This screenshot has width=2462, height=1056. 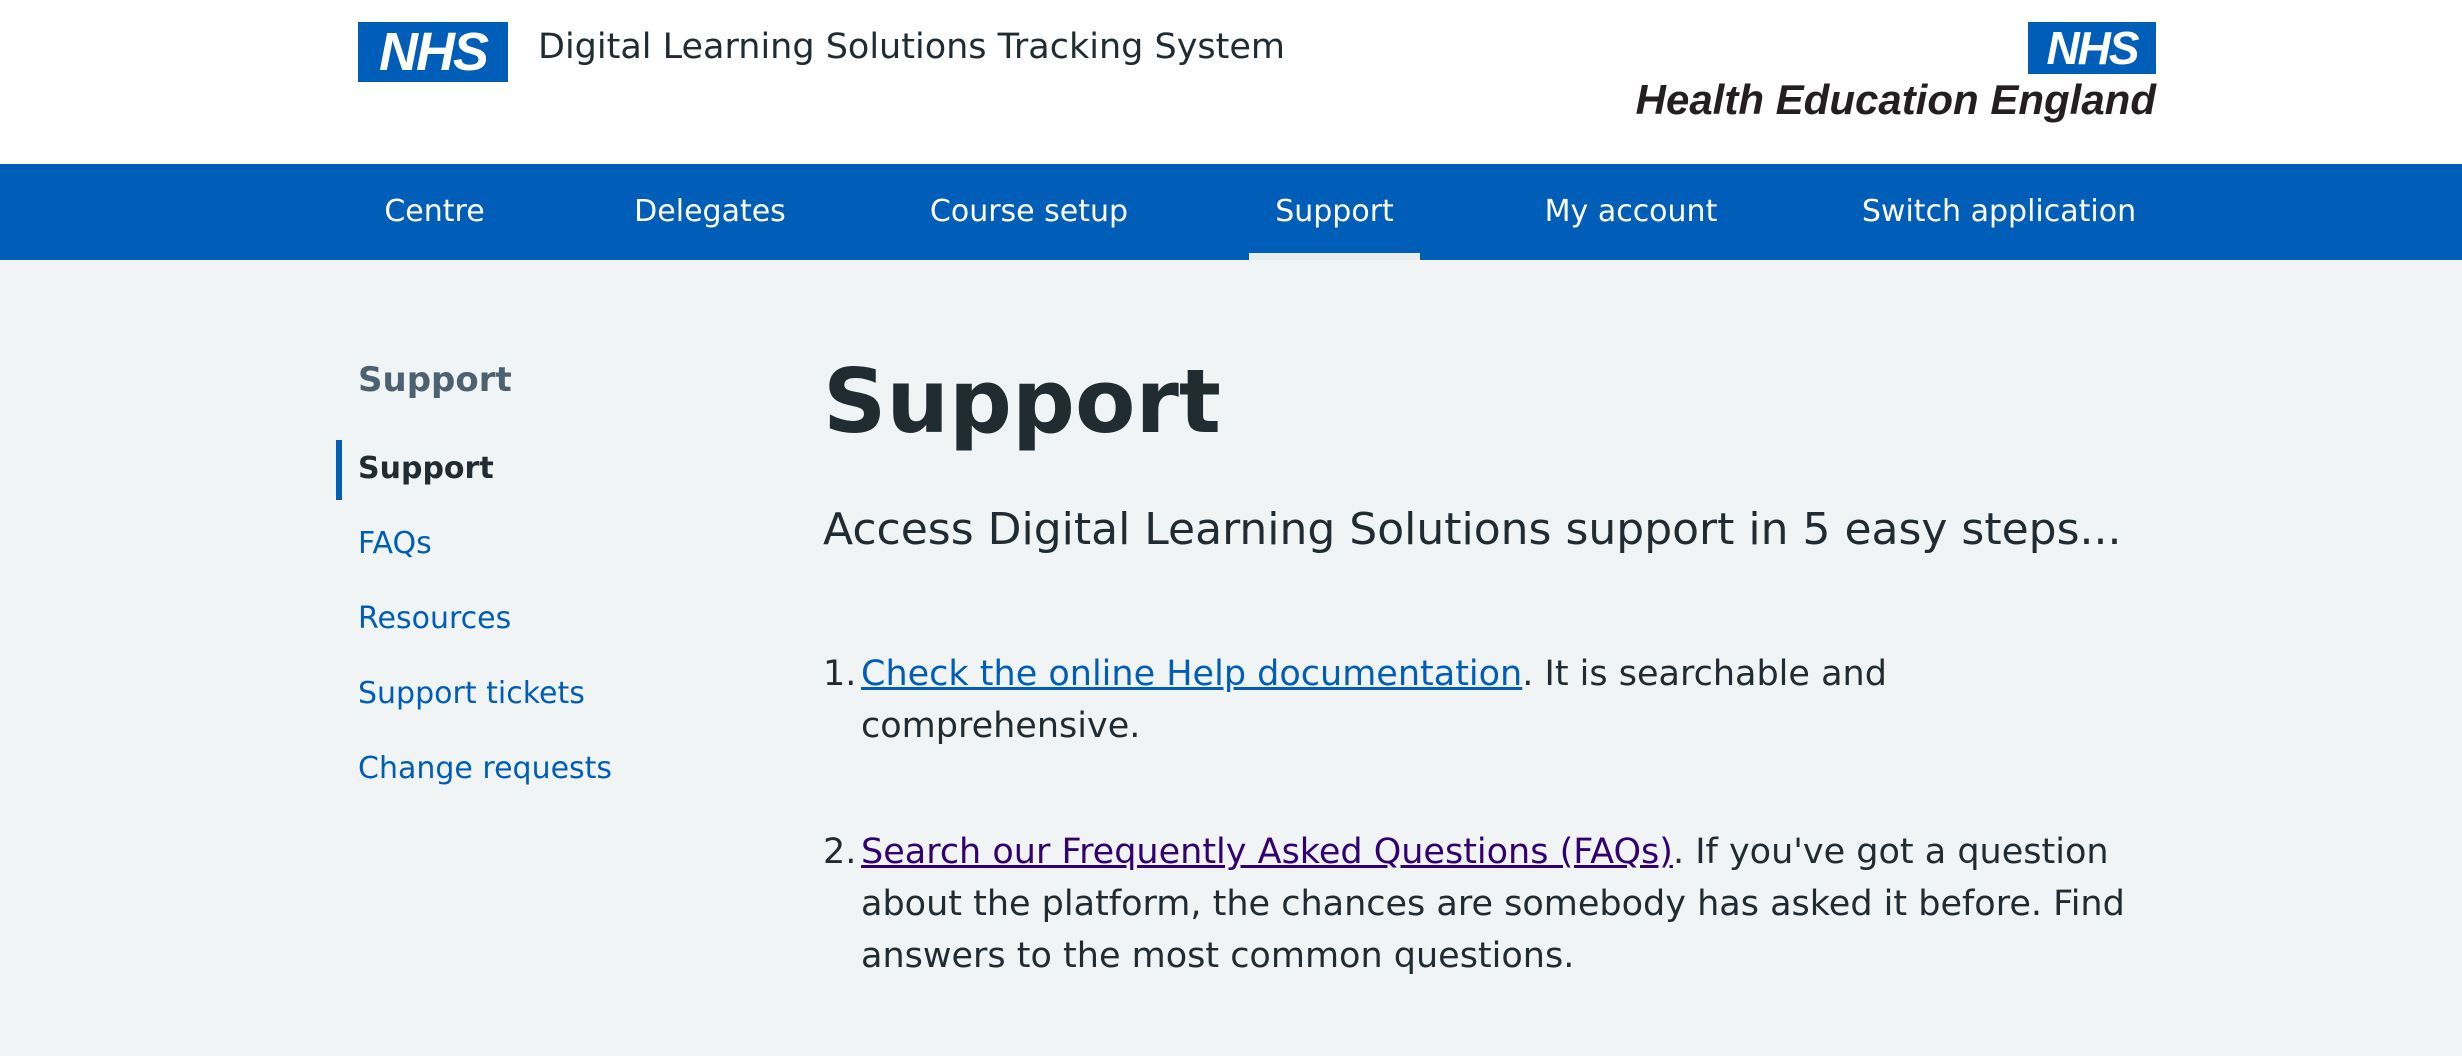 What do you see at coordinates (485, 769) in the screenshot?
I see `side-nav-item-change-requests: Change requests` at bounding box center [485, 769].